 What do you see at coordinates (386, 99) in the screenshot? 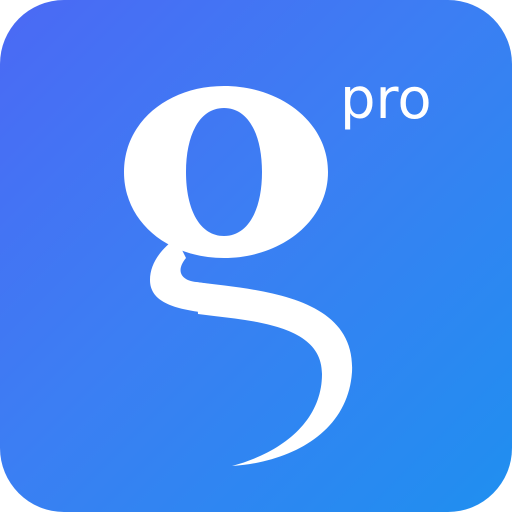
I see `pro-label: pro` at bounding box center [386, 99].